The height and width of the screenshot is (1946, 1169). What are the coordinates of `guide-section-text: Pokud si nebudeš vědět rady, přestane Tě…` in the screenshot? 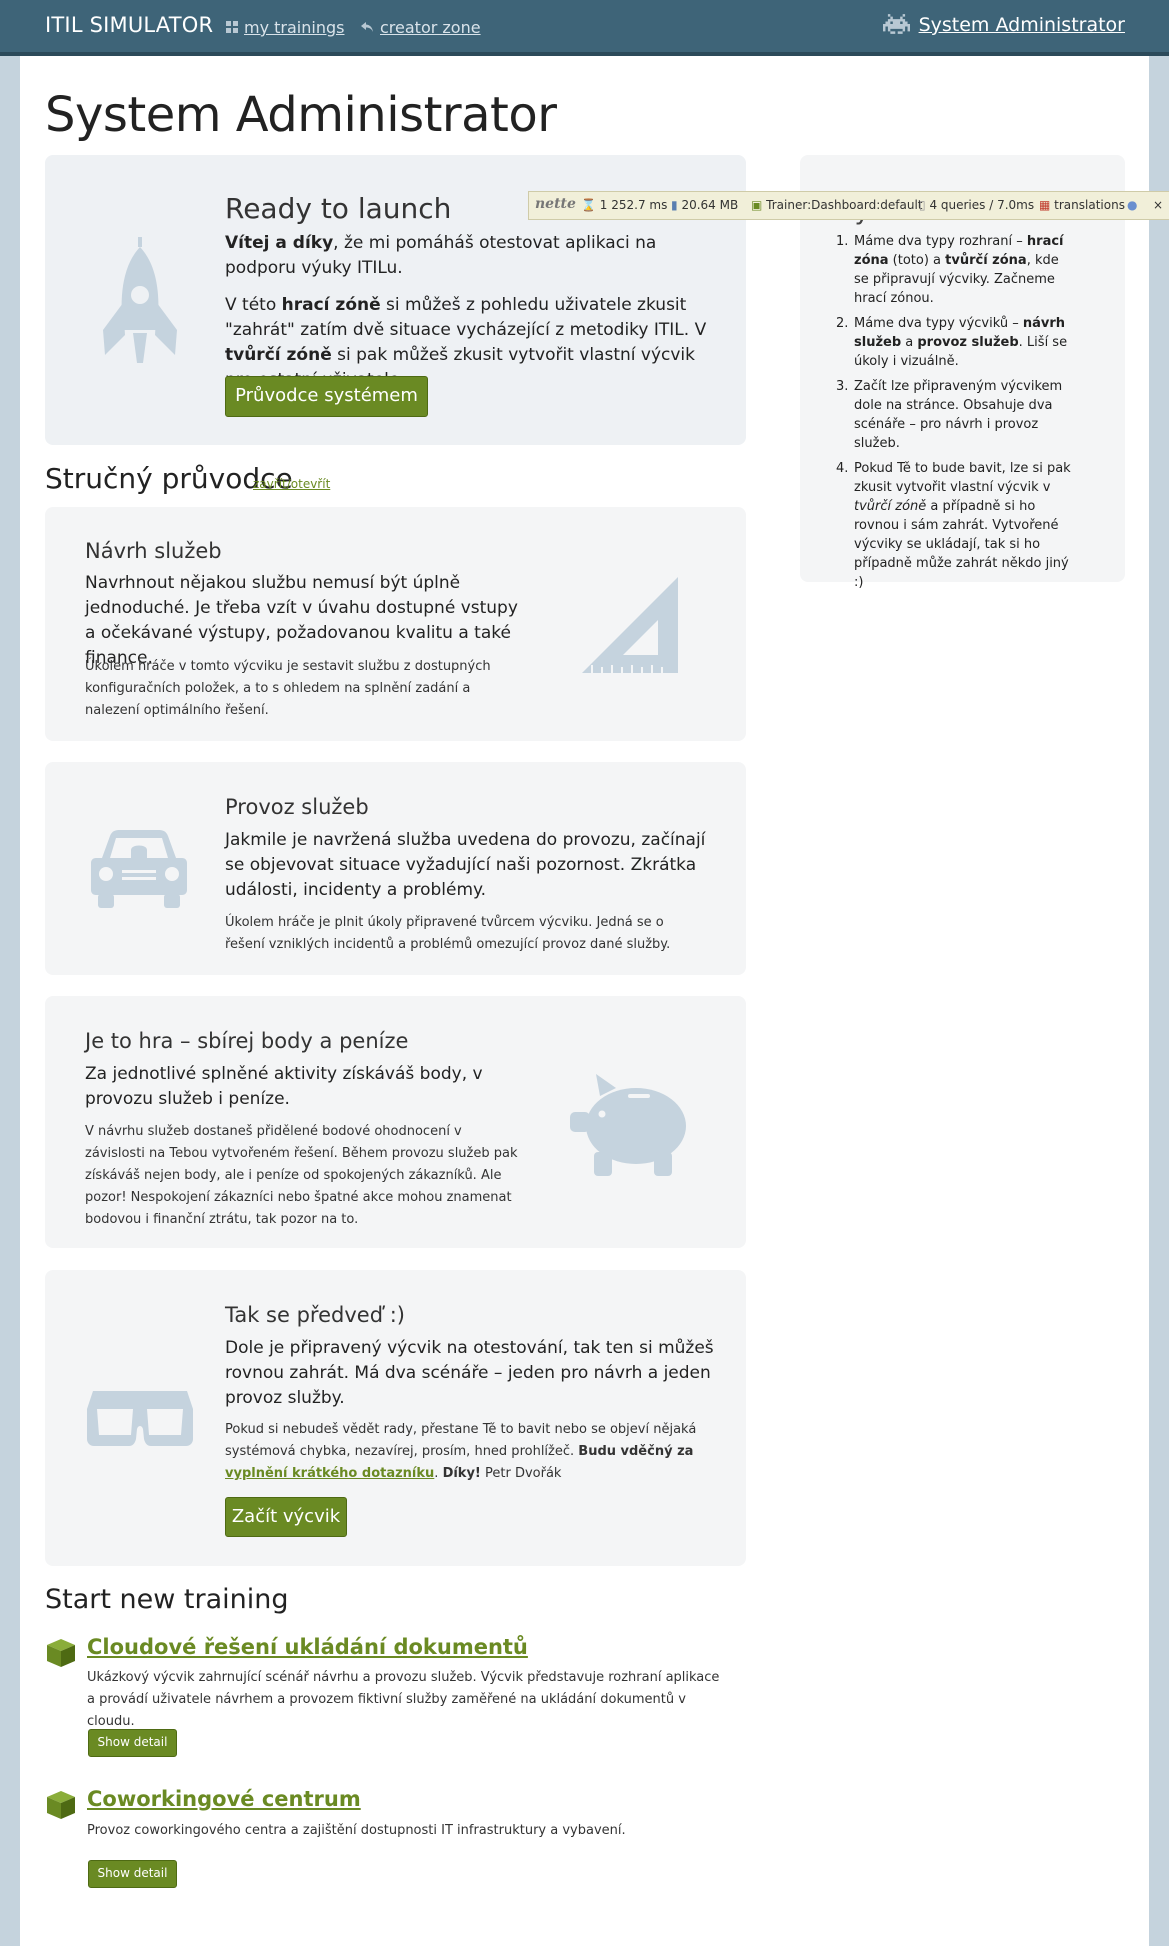 It's located at (470, 1452).